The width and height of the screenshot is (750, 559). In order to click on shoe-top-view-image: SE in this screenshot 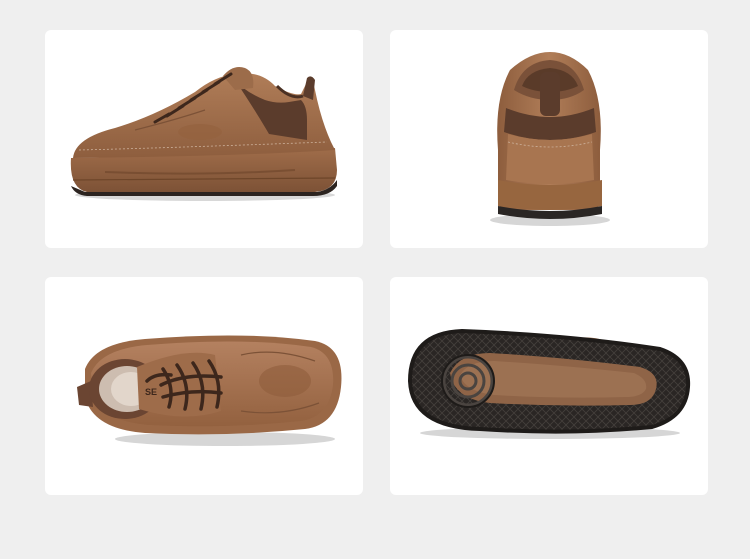, I will do `click(209, 390)`.